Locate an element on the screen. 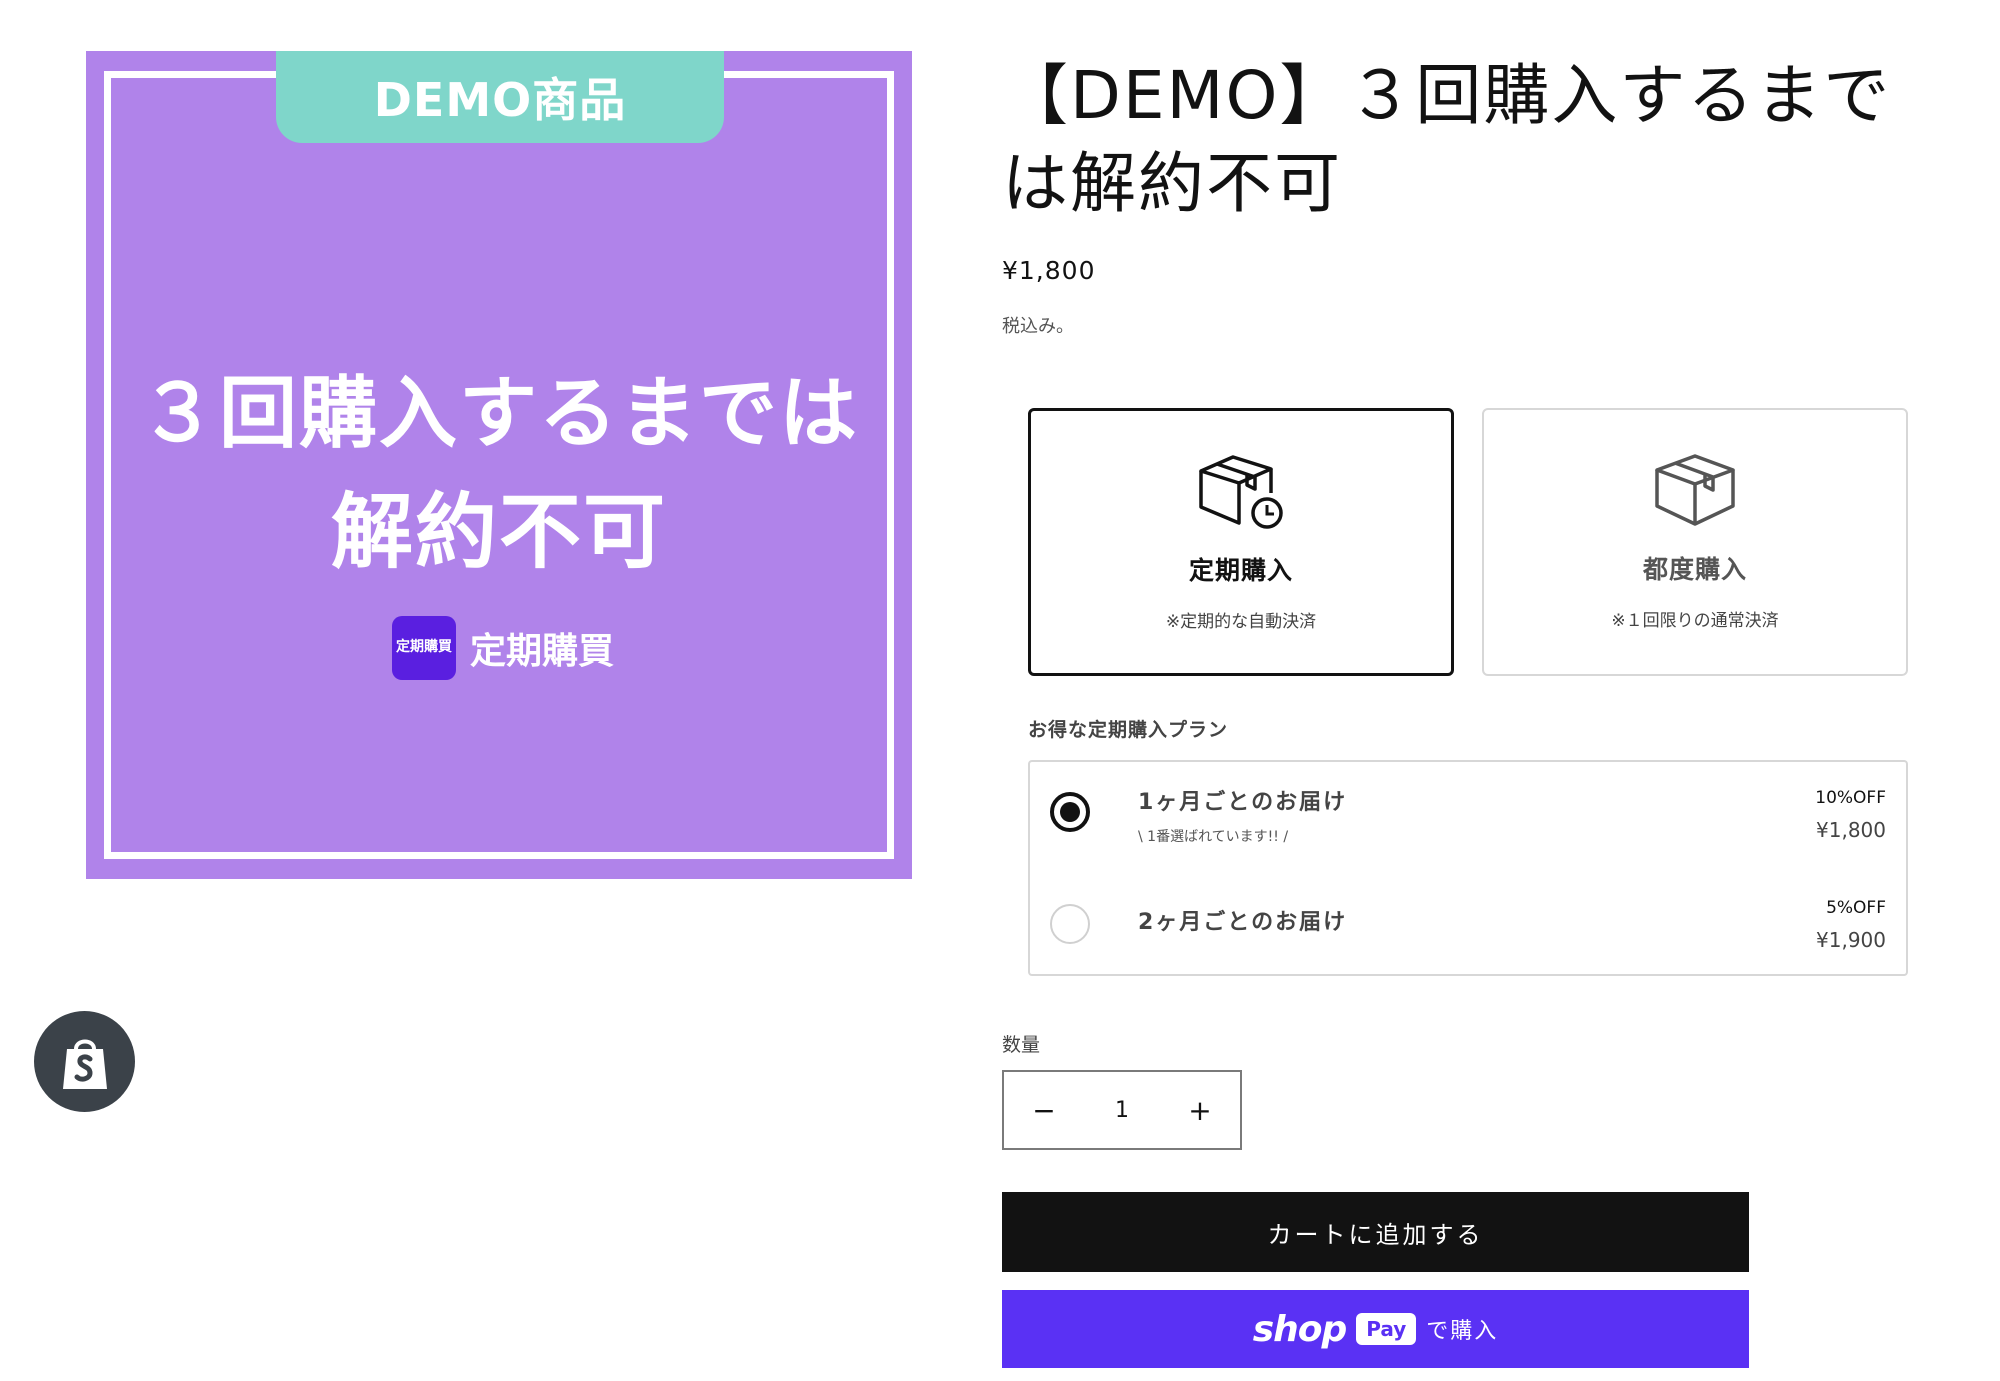 The width and height of the screenshot is (2000, 1381). plan-discount: 10%OFF is located at coordinates (1850, 798).